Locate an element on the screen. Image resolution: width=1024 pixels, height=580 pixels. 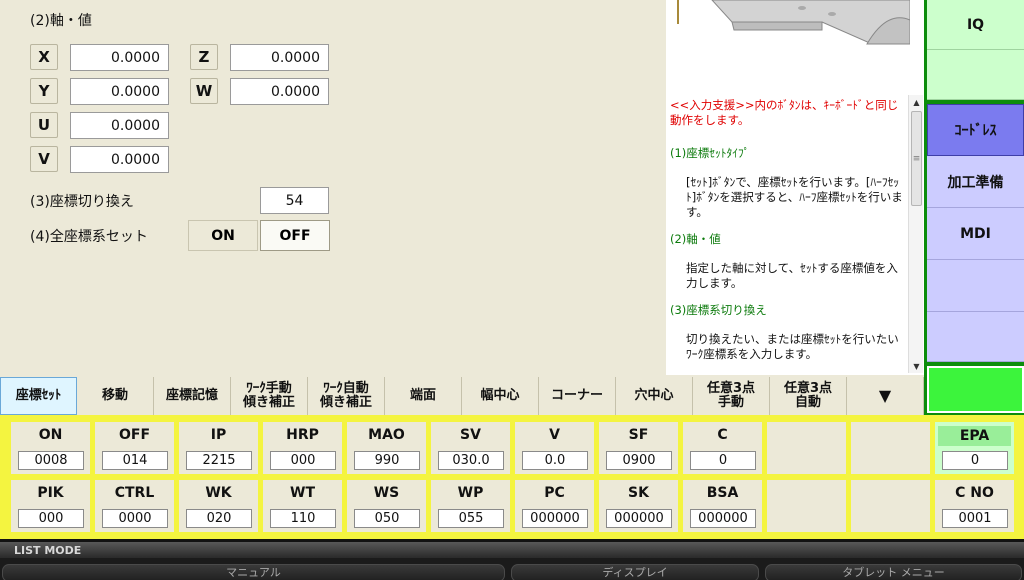
status-cell-v: V 0.0 is located at coordinates (554, 448).